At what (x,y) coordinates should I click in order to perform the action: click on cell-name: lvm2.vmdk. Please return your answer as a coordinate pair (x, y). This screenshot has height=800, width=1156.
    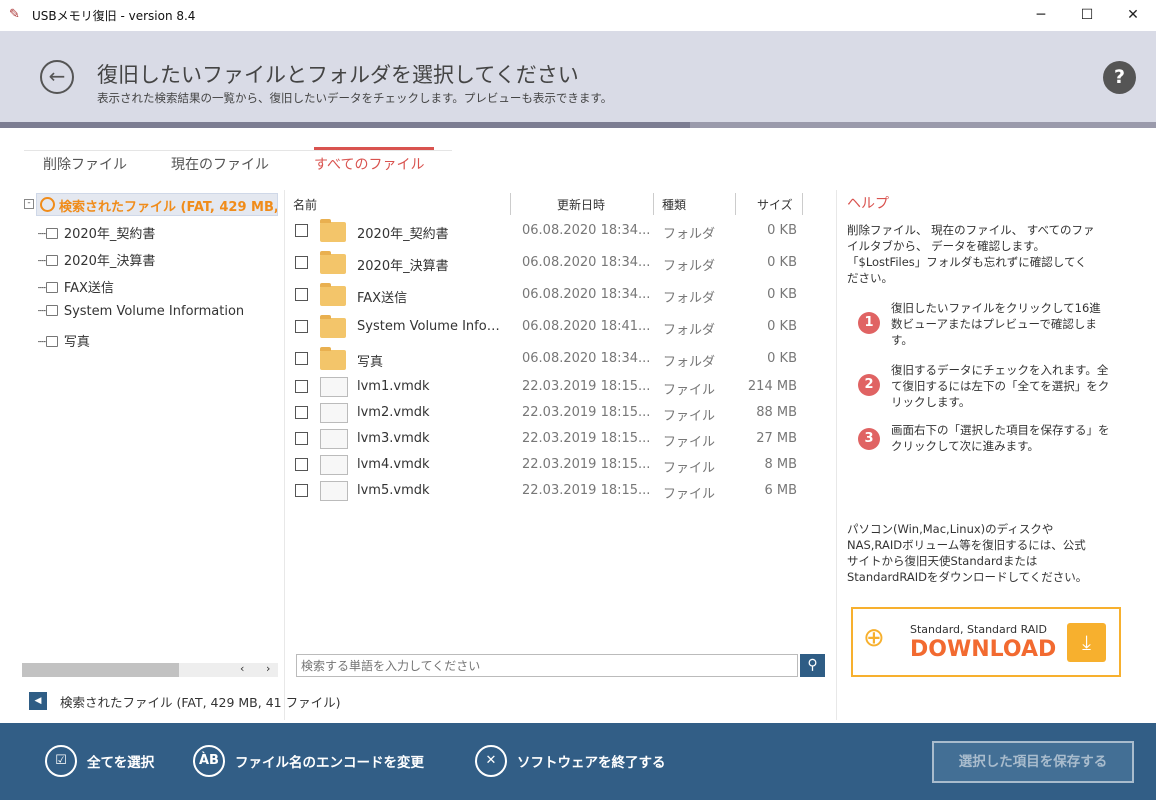
    Looking at the image, I should click on (393, 412).